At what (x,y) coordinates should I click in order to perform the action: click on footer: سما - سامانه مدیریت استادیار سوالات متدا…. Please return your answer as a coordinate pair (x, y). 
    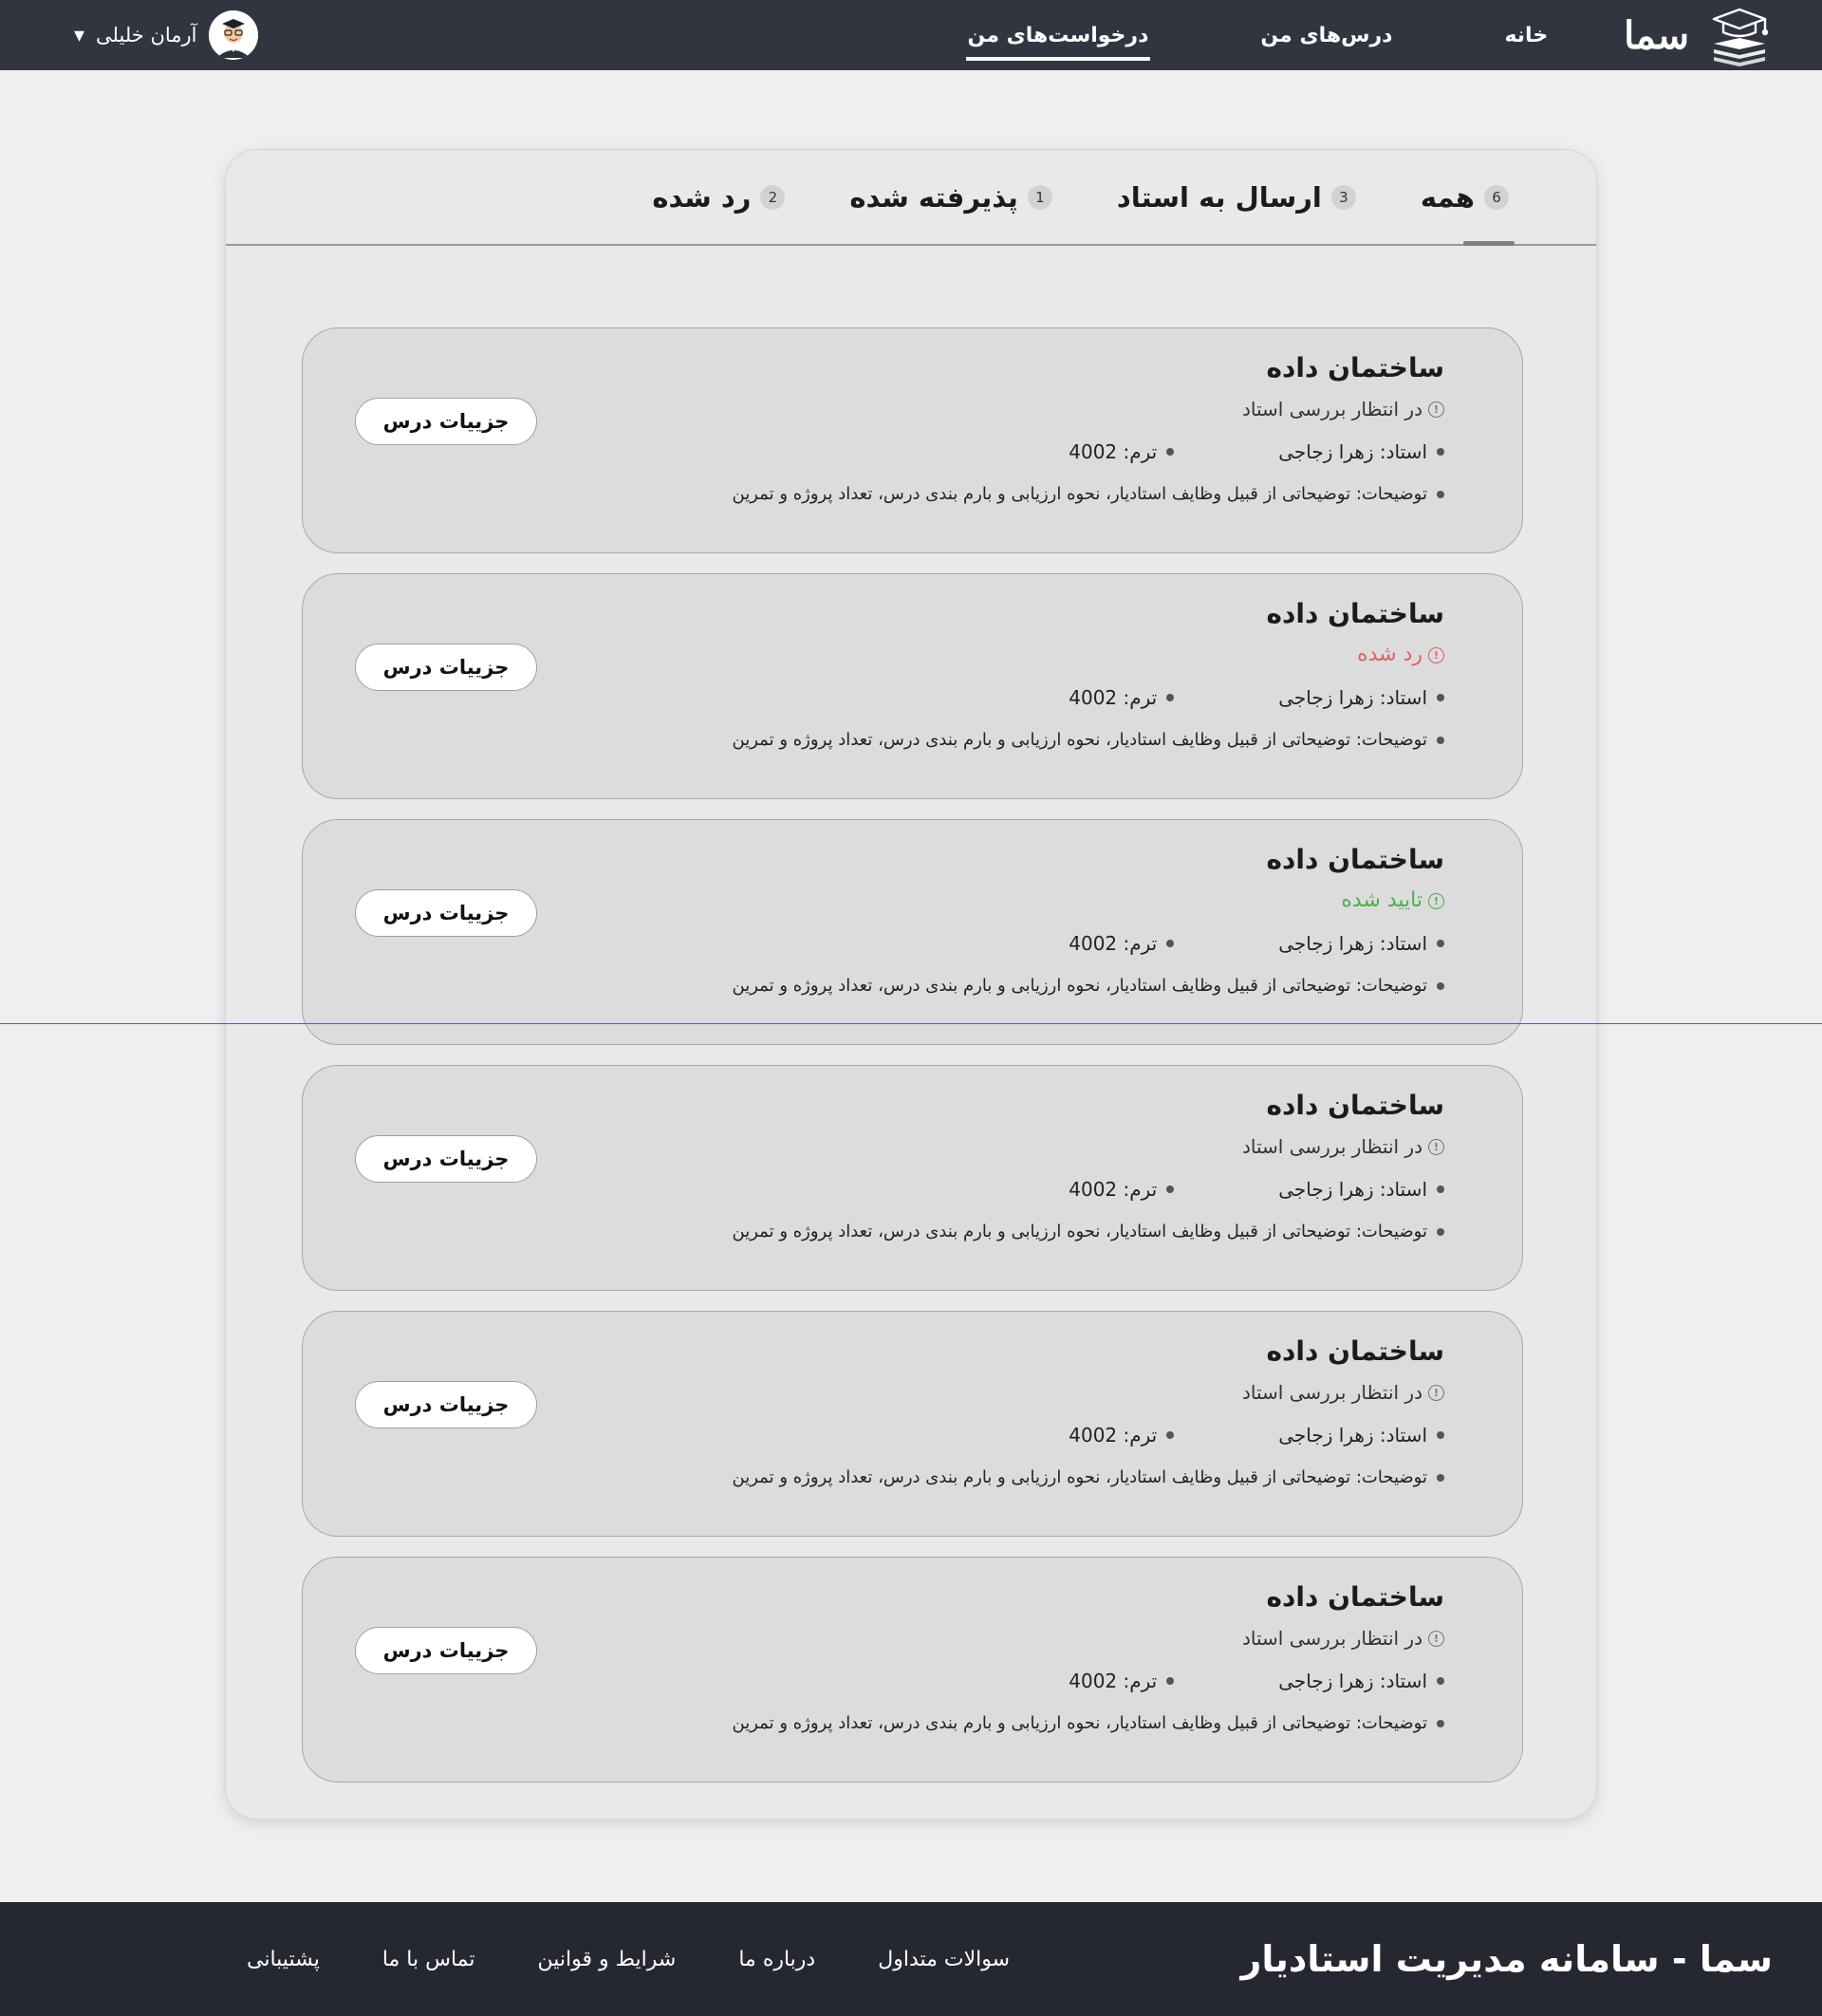
    Looking at the image, I should click on (911, 1959).